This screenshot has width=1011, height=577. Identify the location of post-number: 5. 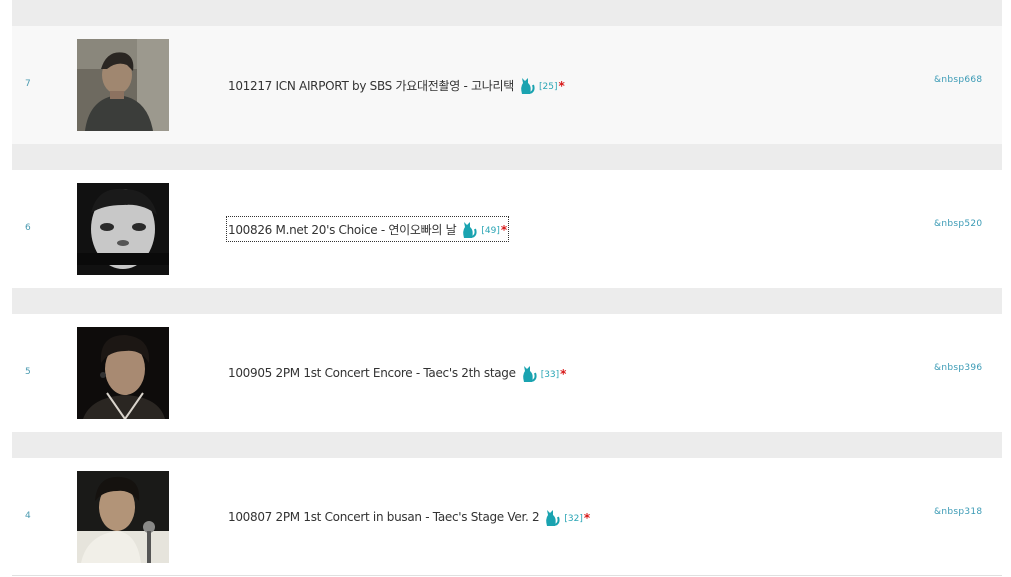
(28, 372).